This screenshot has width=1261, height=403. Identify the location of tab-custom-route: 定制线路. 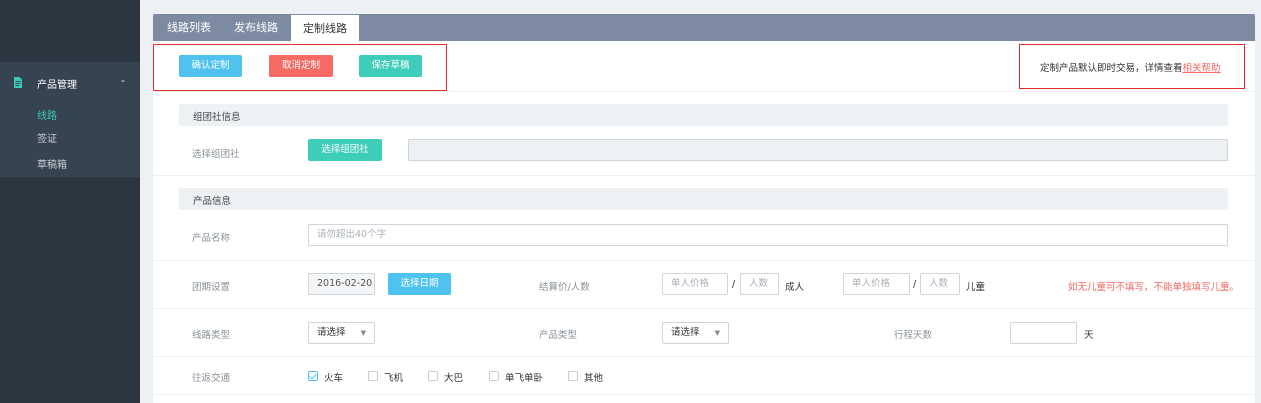
(325, 28).